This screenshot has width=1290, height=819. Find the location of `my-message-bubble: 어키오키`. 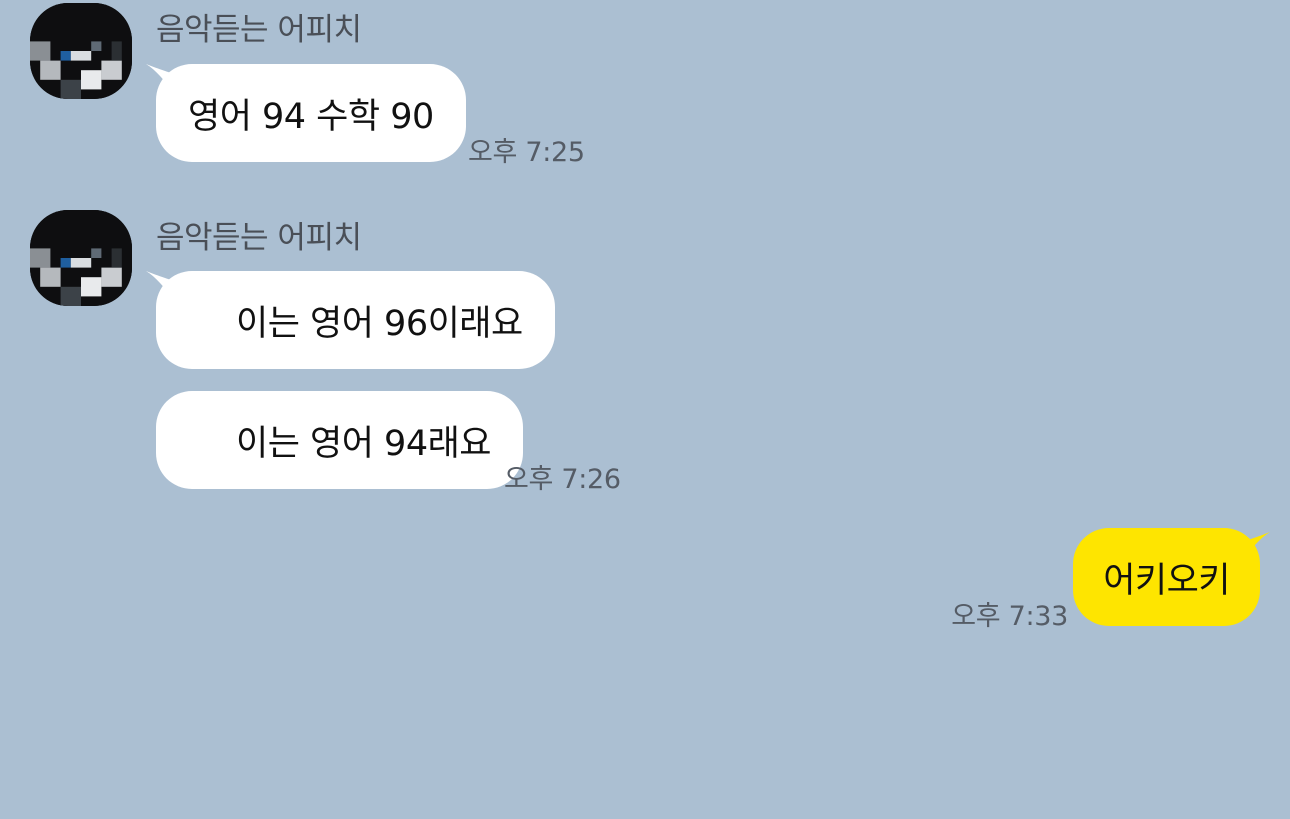

my-message-bubble: 어키오키 is located at coordinates (1166, 577).